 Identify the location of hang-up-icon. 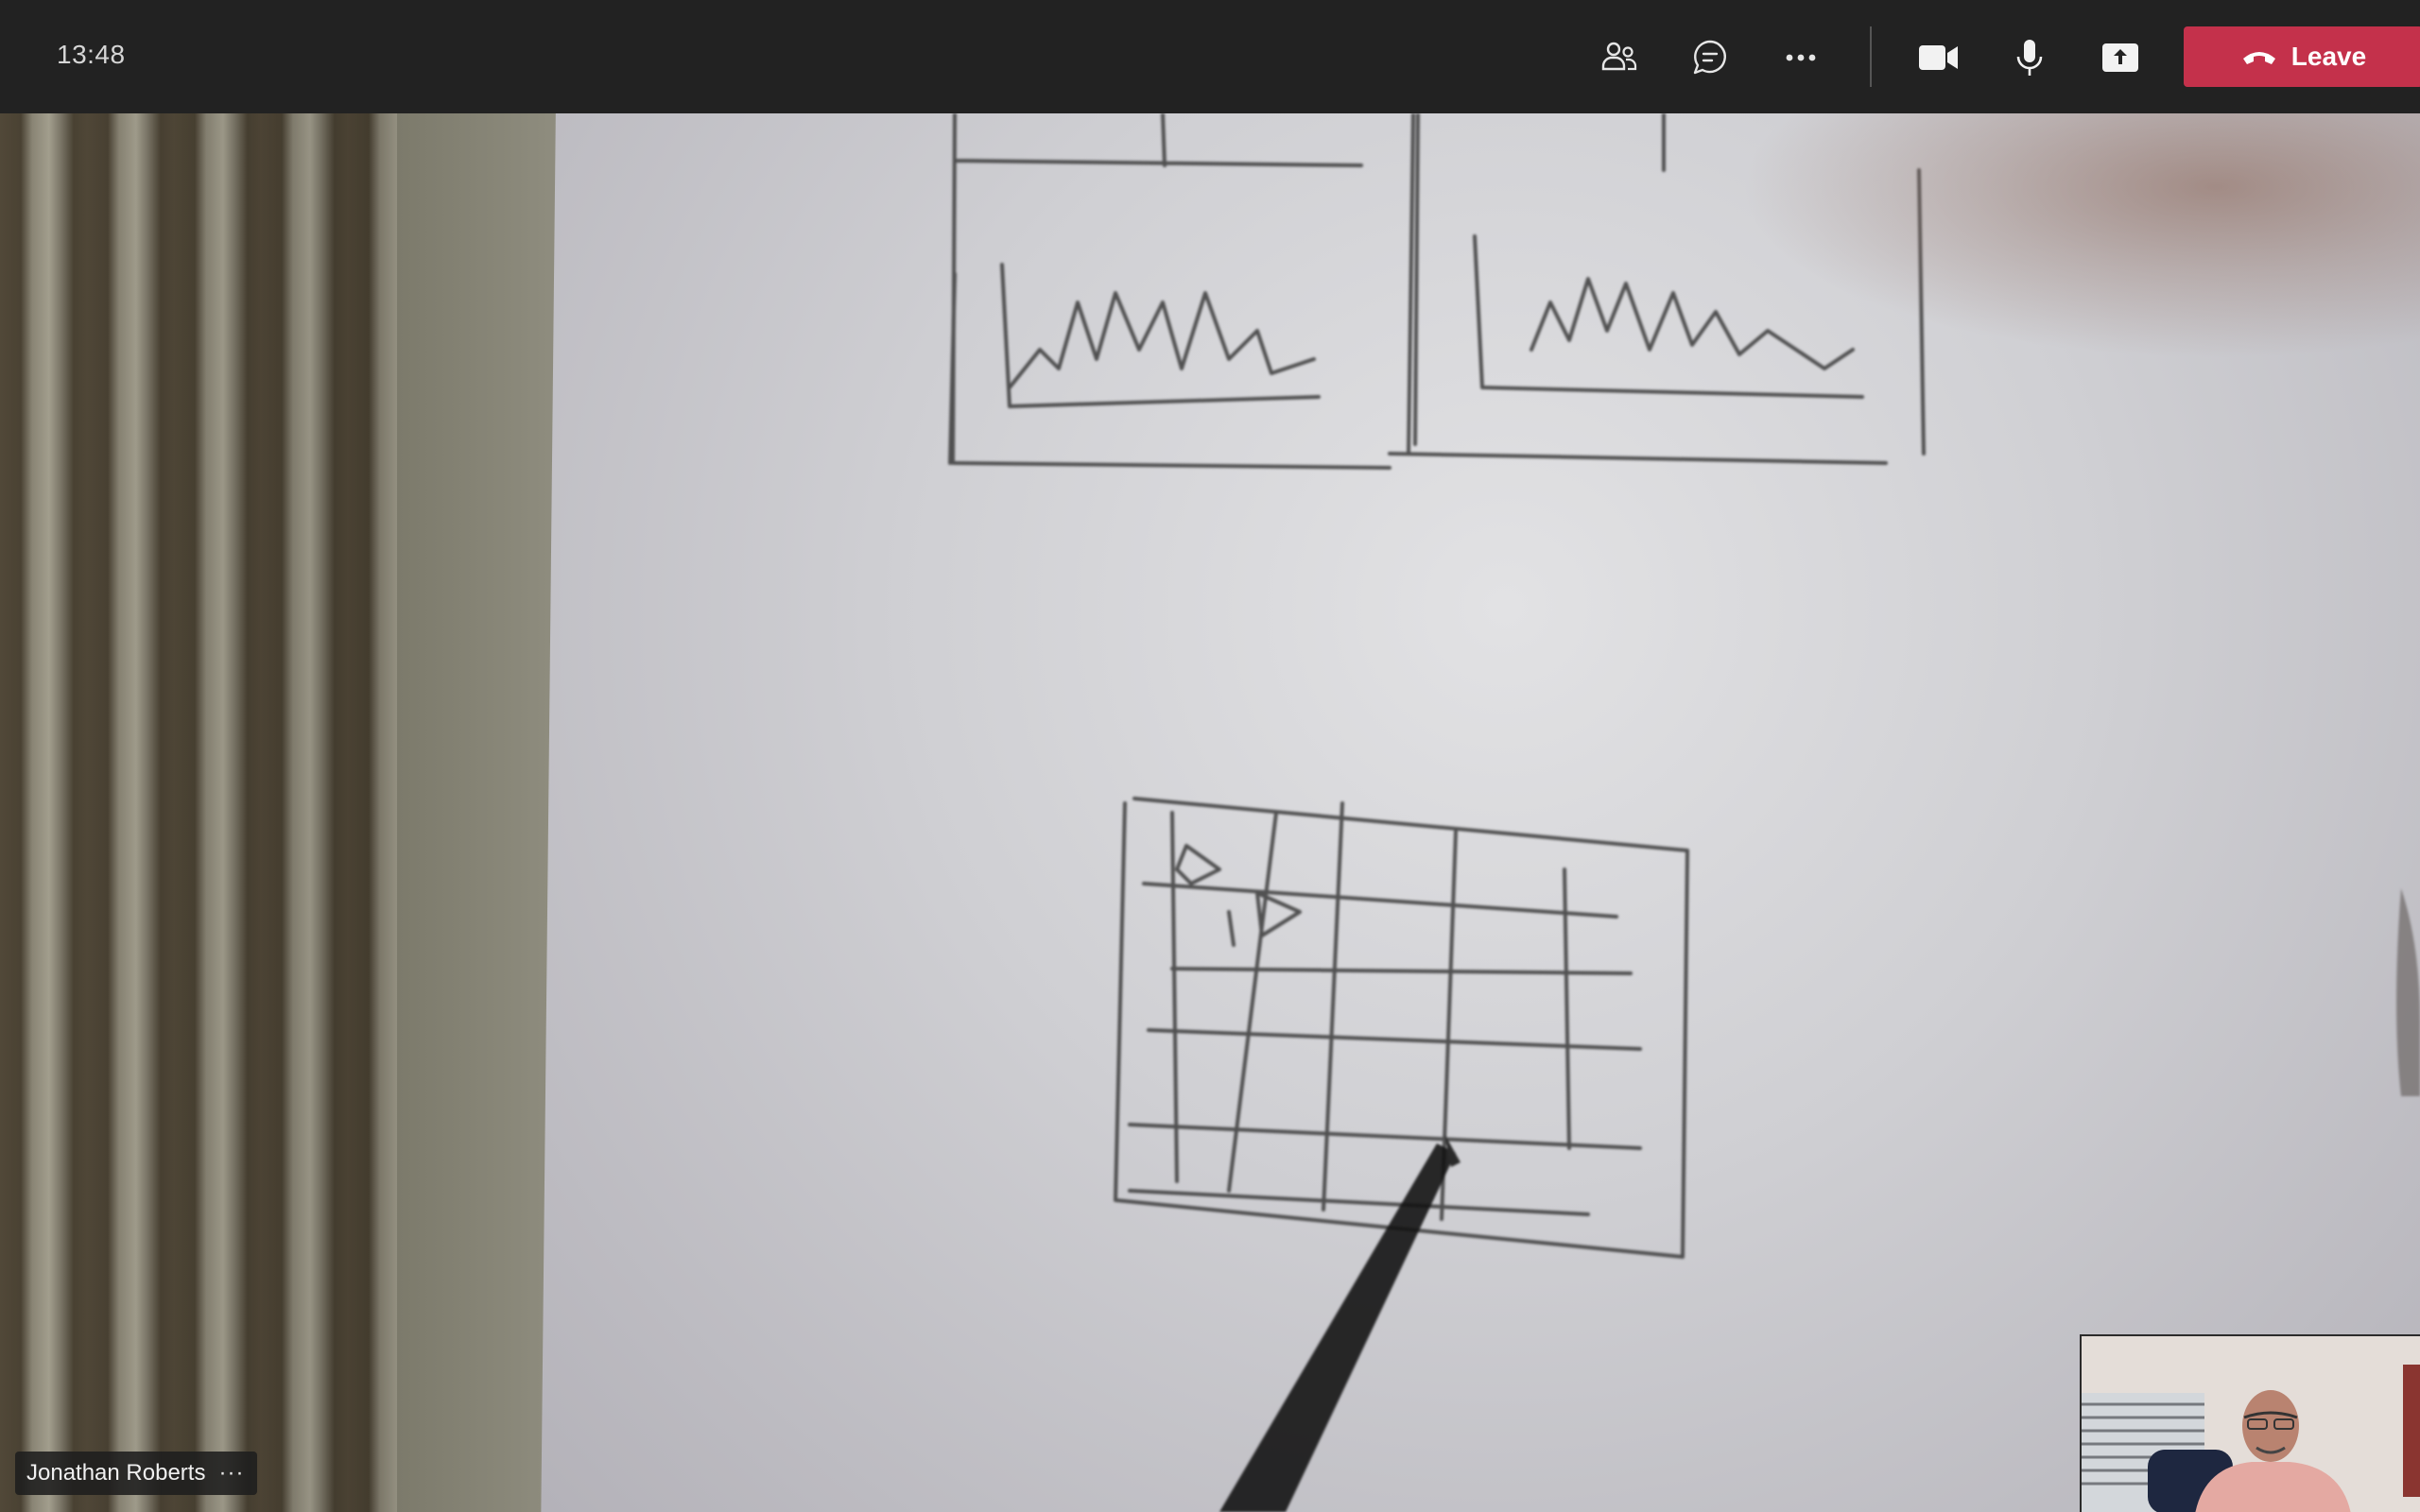
(2259, 58).